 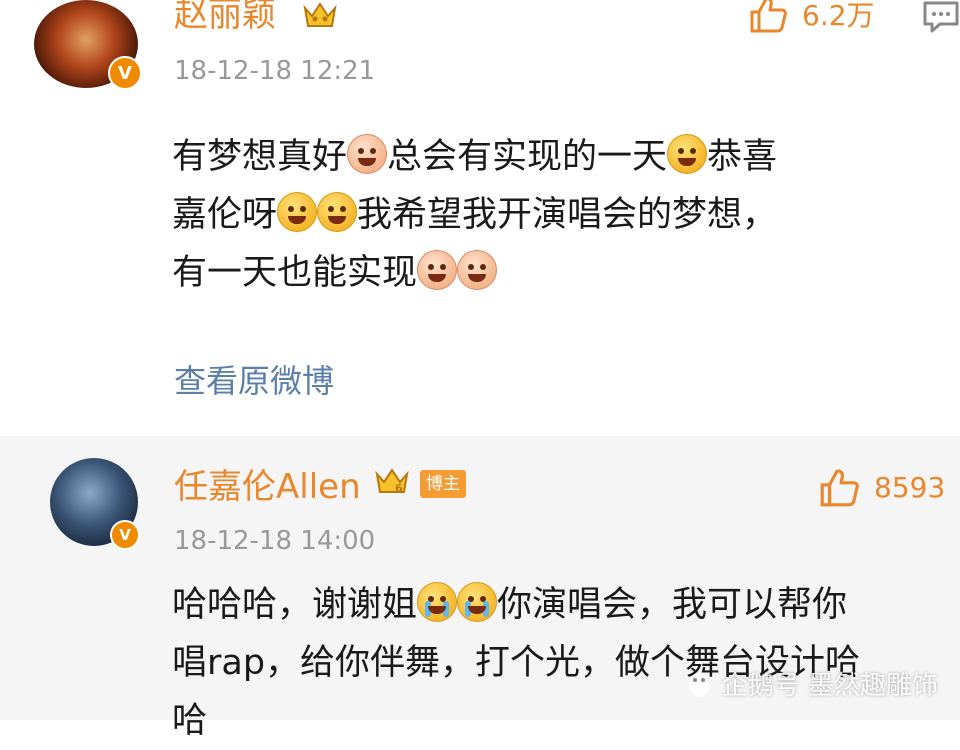 I want to click on comment-line: 嘉伦呀 我希望我开演唱会的梦想，, so click(x=562, y=215).